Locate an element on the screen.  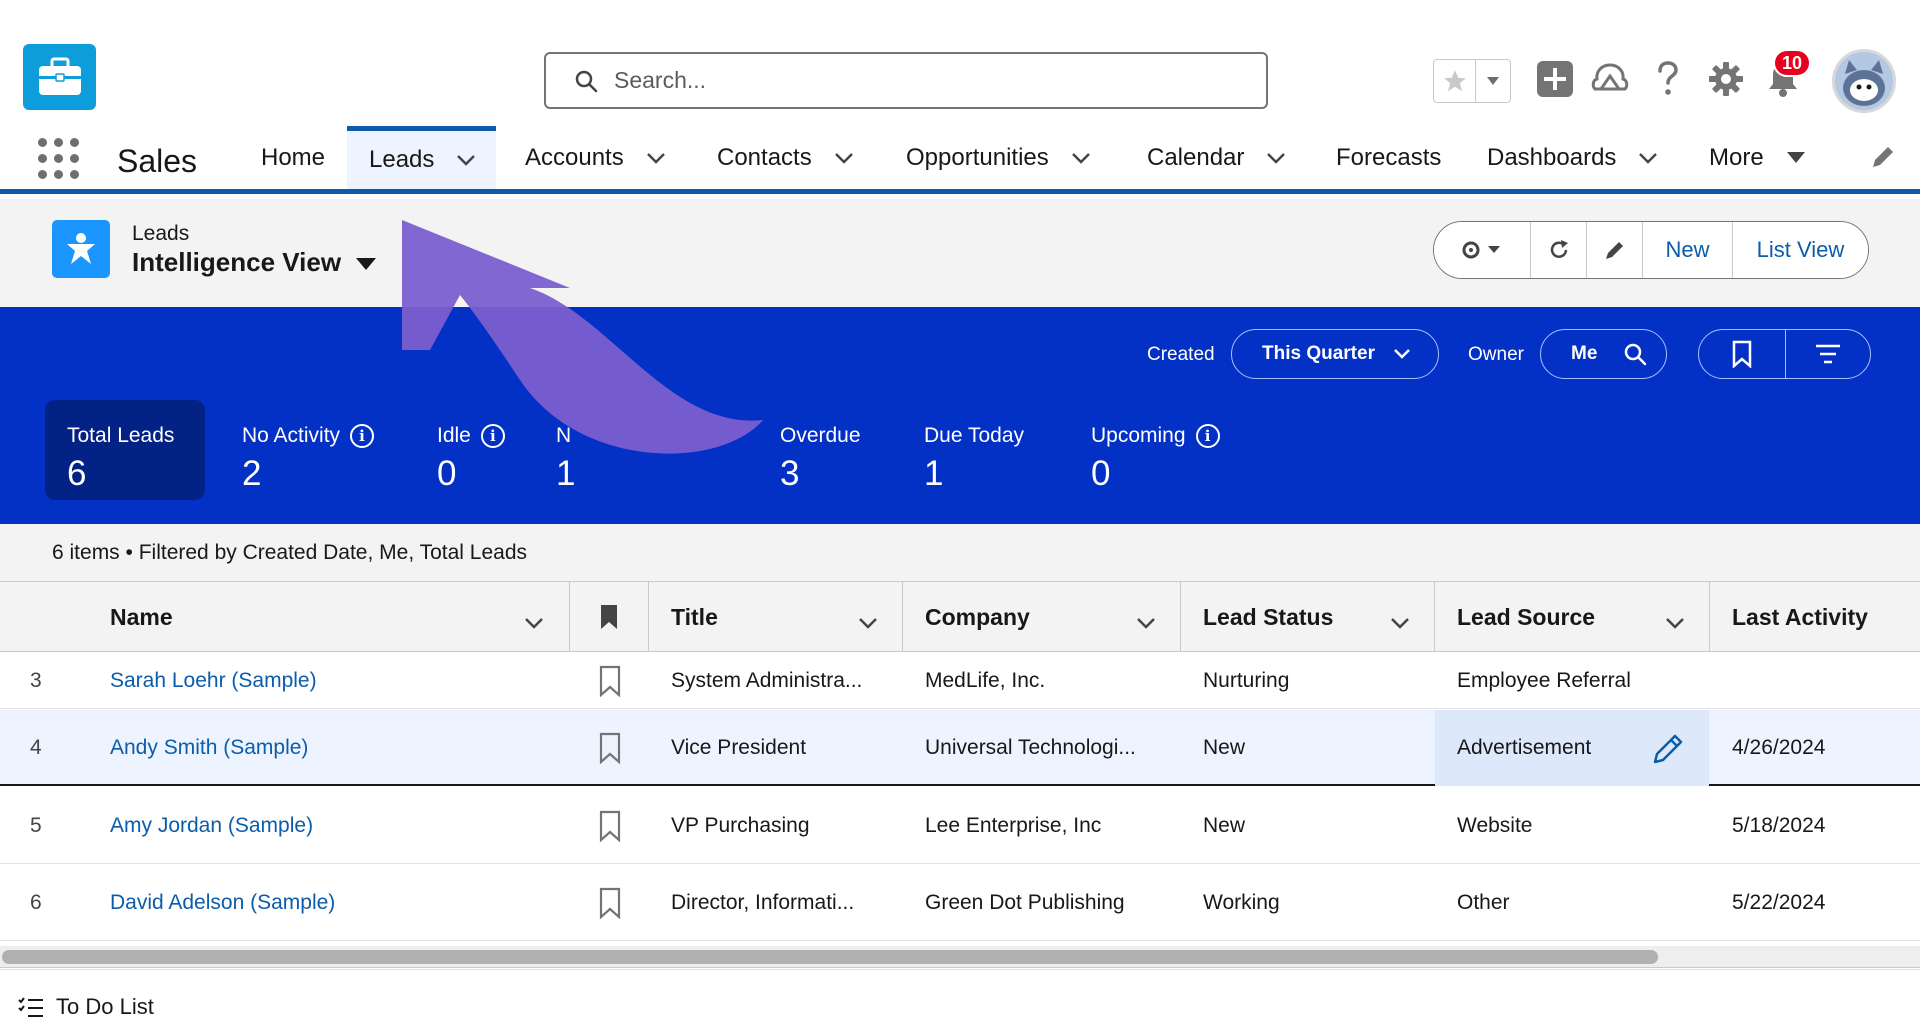
nav-item-label: Forecasts is located at coordinates (1389, 157).